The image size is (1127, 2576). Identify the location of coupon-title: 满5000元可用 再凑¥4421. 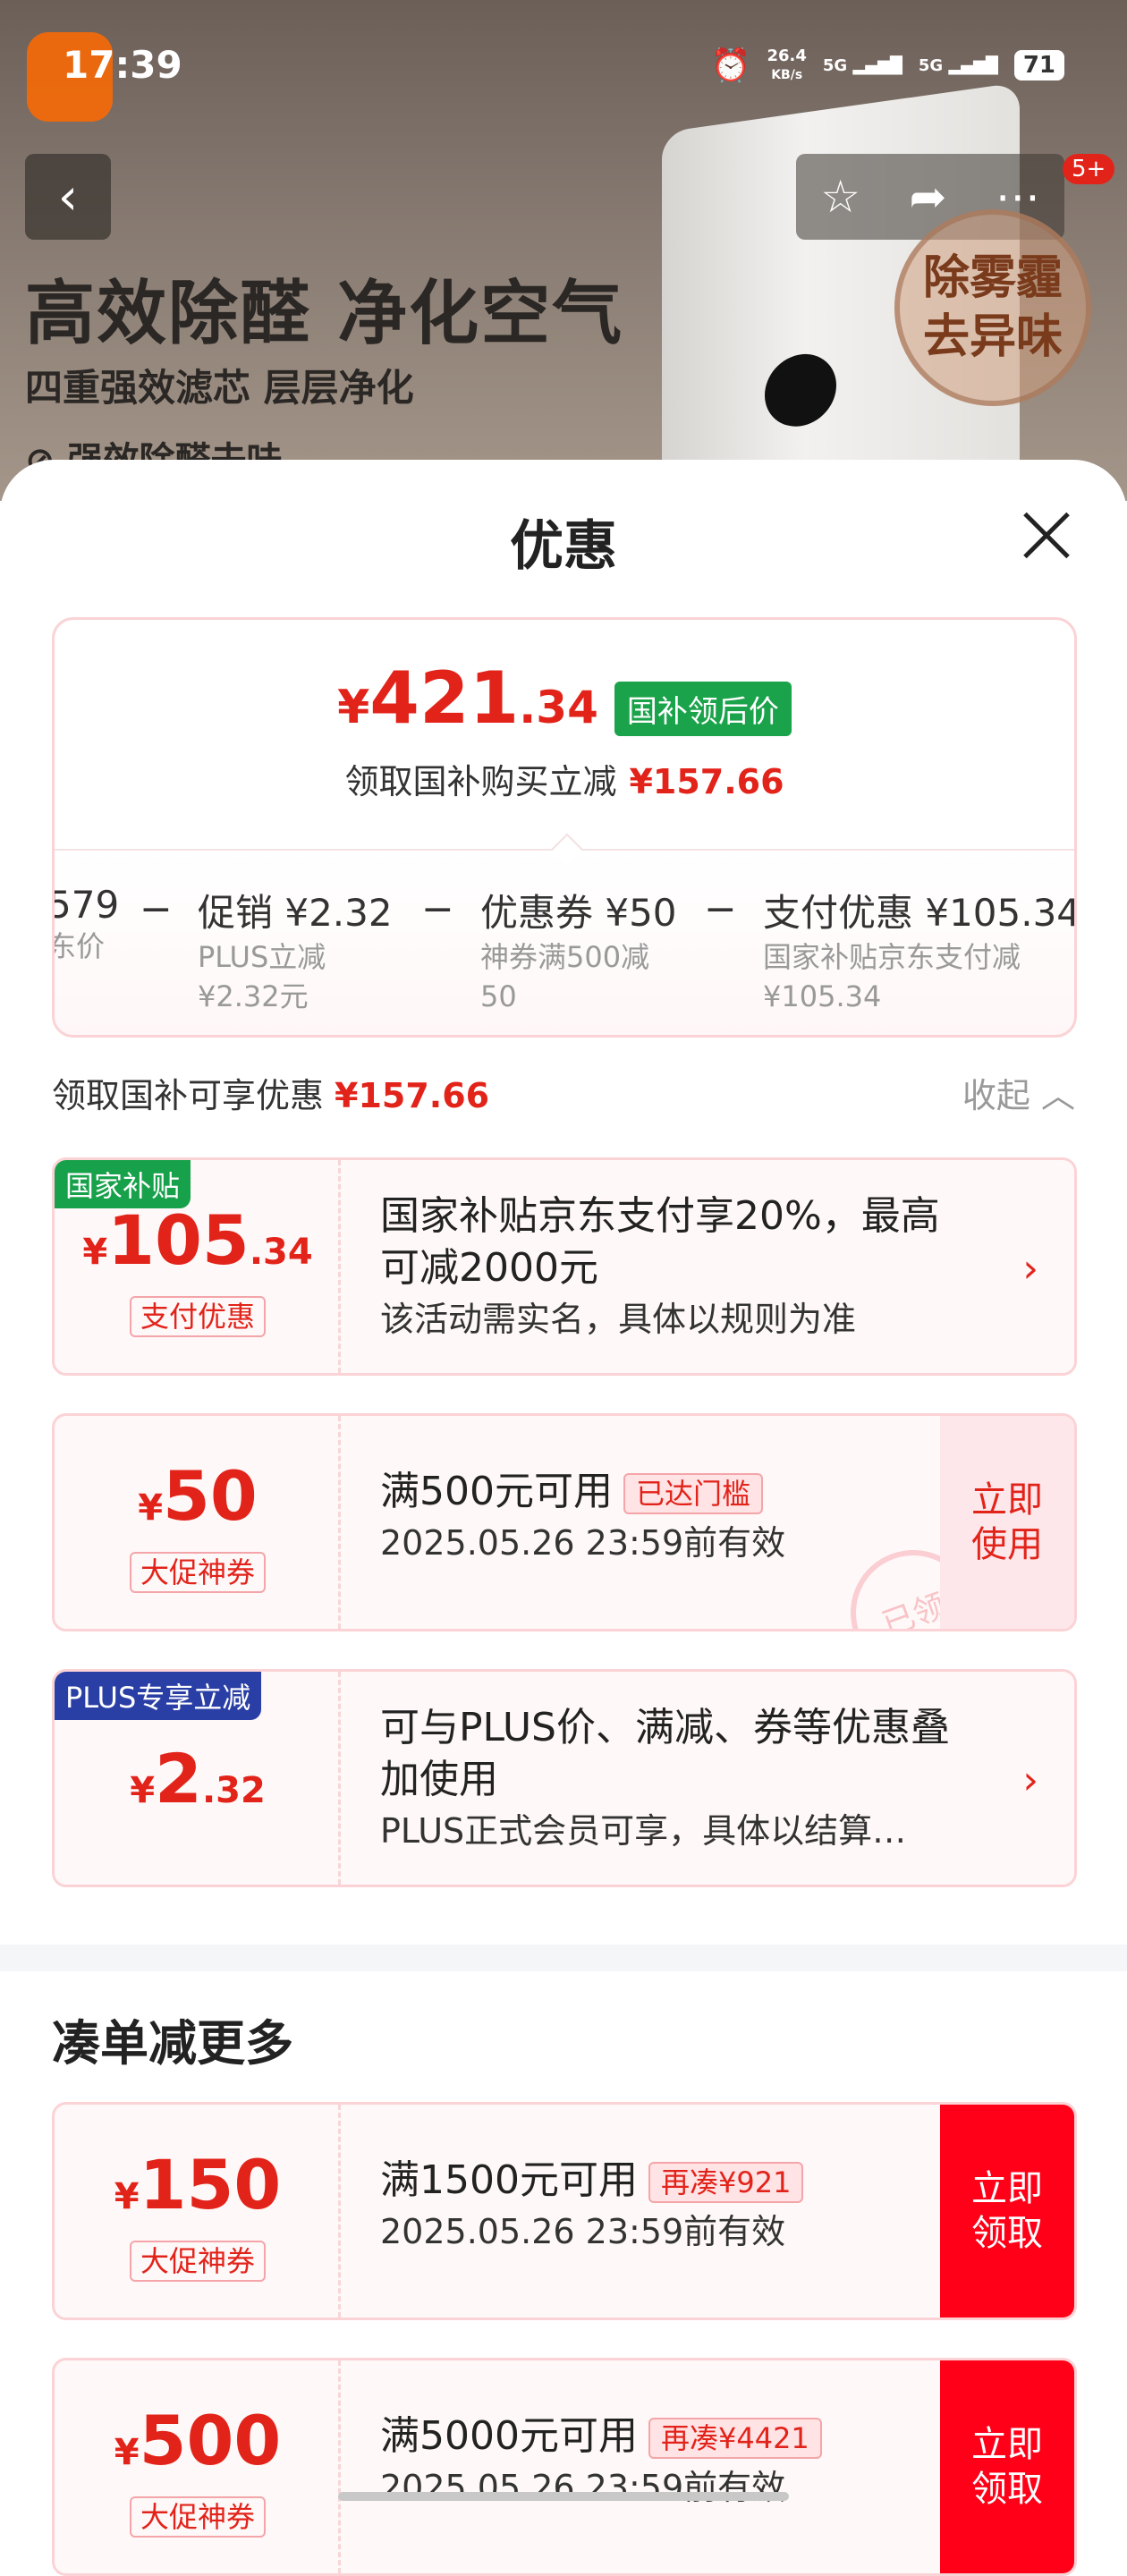
(675, 2436).